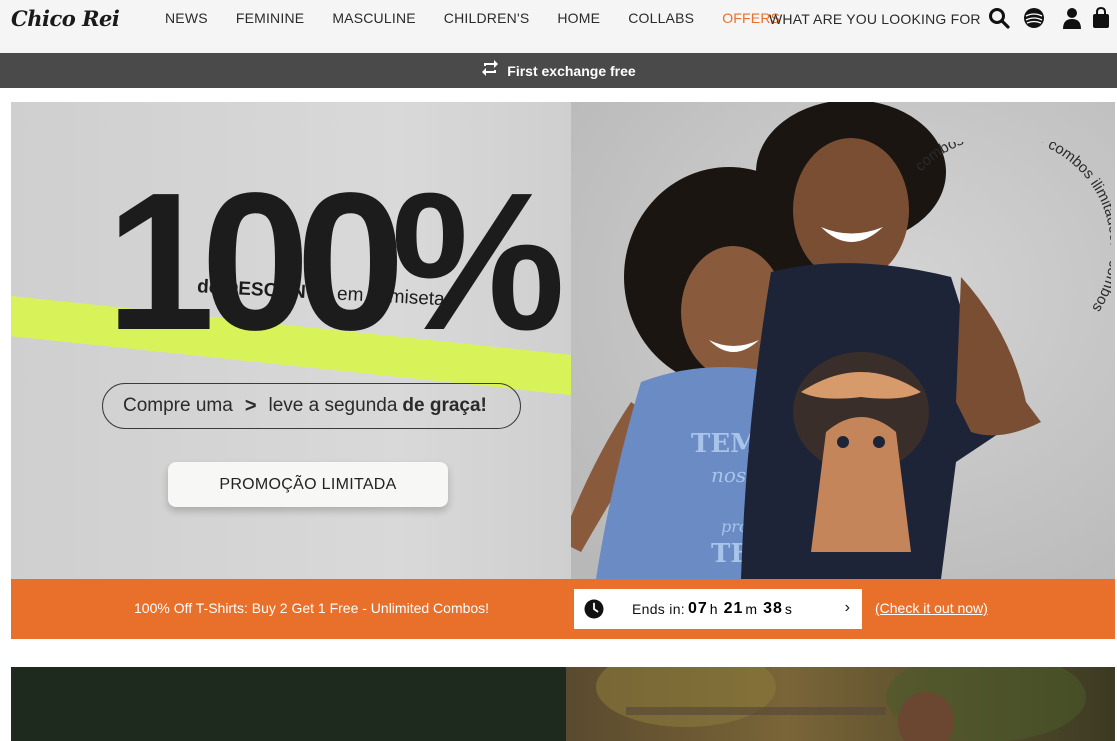 This screenshot has width=1117, height=741. Describe the element at coordinates (1101, 18) in the screenshot. I see `bag-icon` at that location.